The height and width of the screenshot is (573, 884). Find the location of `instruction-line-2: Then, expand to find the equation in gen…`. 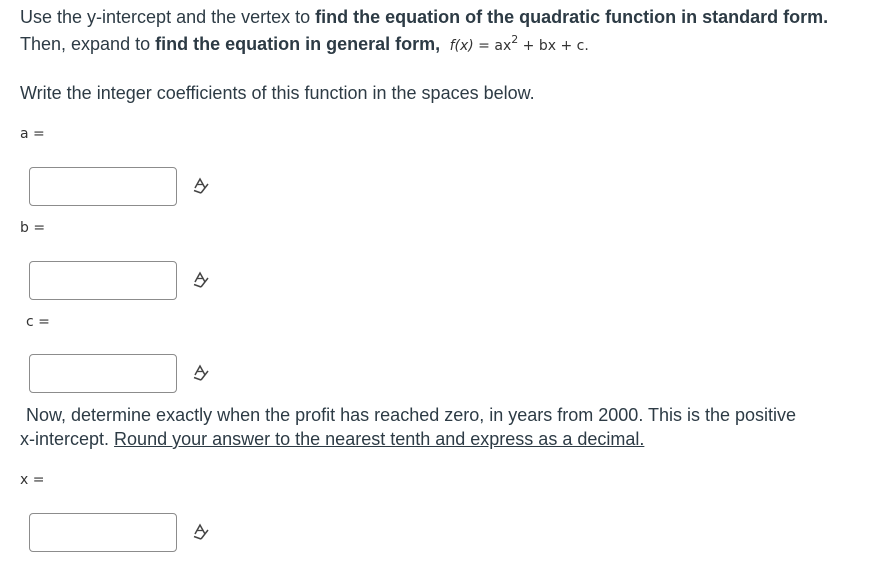

instruction-line-2: Then, expand to find the equation in gen… is located at coordinates (304, 45).